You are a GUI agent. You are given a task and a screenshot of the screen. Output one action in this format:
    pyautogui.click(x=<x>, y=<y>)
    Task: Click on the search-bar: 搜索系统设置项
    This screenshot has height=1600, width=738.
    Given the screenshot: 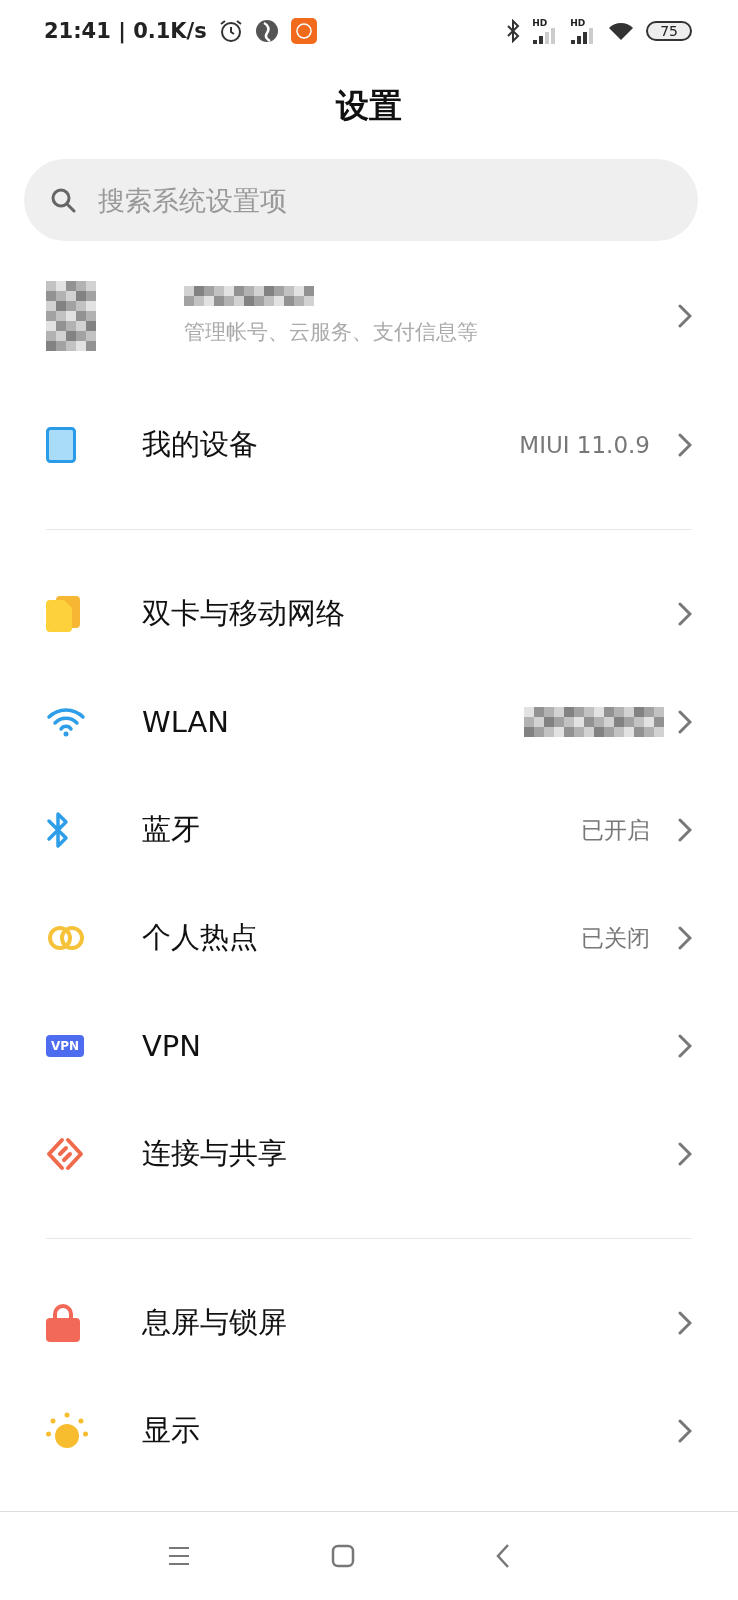 What is the action you would take?
    pyautogui.click(x=361, y=200)
    